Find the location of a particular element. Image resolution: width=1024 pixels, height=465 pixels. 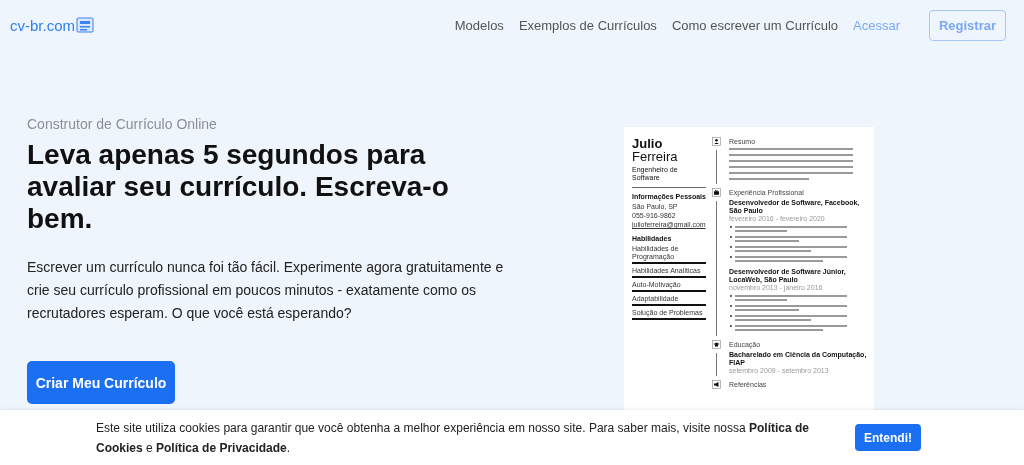

hero-description: Escrever um currículo nunca foi tão fácil. Experimente agora gratuitamente e crie seu currículo profissional em poucos minutos - exatamente como os recrutadores esperam. O que você está esperando? is located at coordinates (266, 290).